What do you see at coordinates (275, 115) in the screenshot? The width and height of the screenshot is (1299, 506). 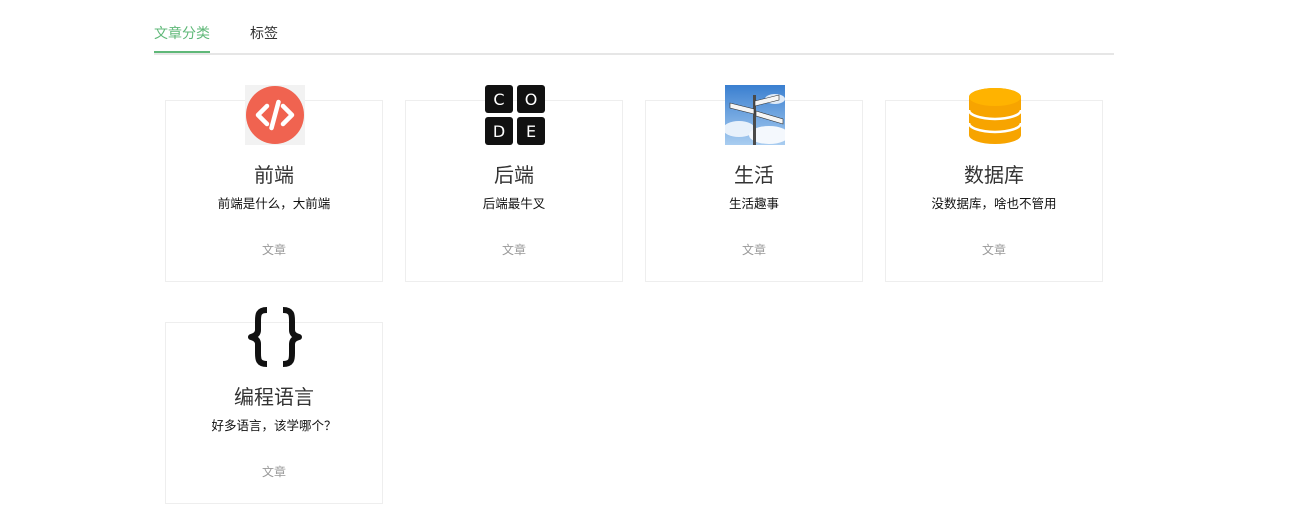 I see `code-tag-icon` at bounding box center [275, 115].